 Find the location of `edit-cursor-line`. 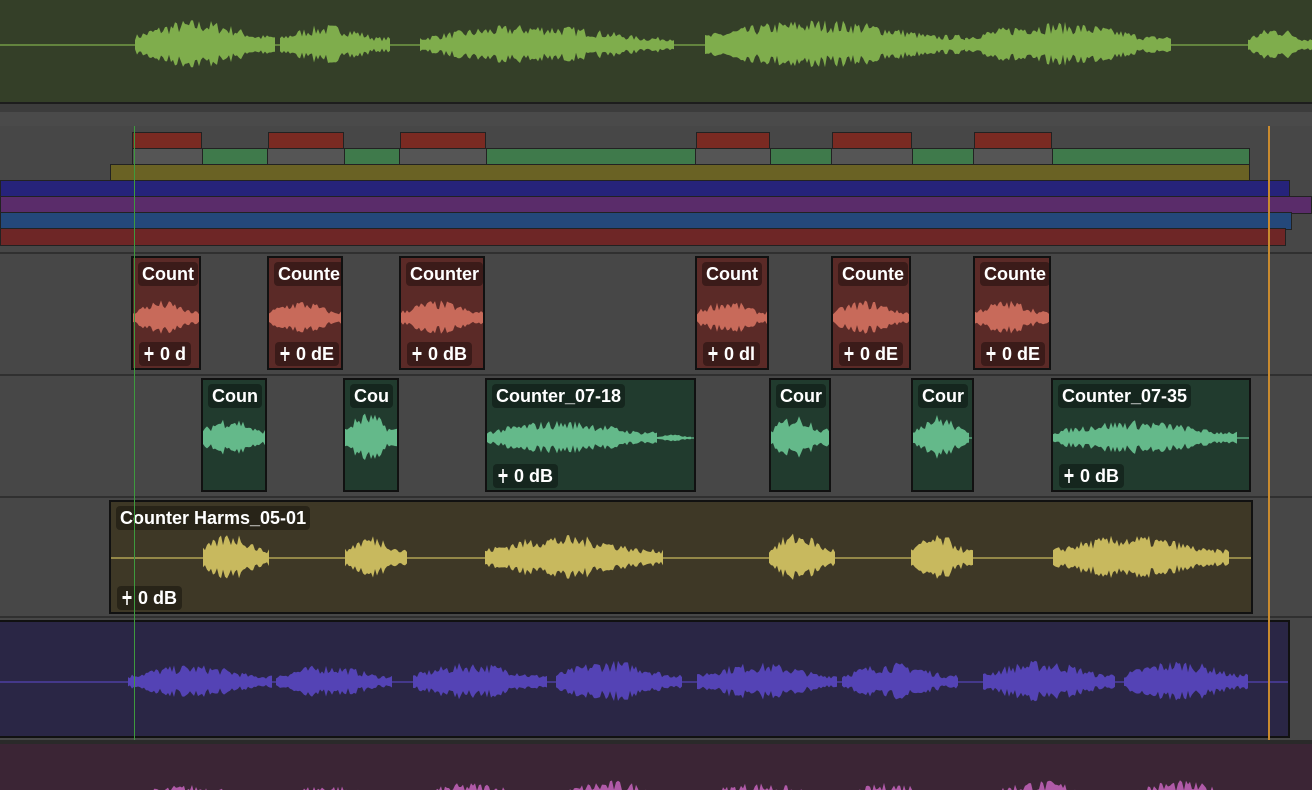

edit-cursor-line is located at coordinates (1269, 433).